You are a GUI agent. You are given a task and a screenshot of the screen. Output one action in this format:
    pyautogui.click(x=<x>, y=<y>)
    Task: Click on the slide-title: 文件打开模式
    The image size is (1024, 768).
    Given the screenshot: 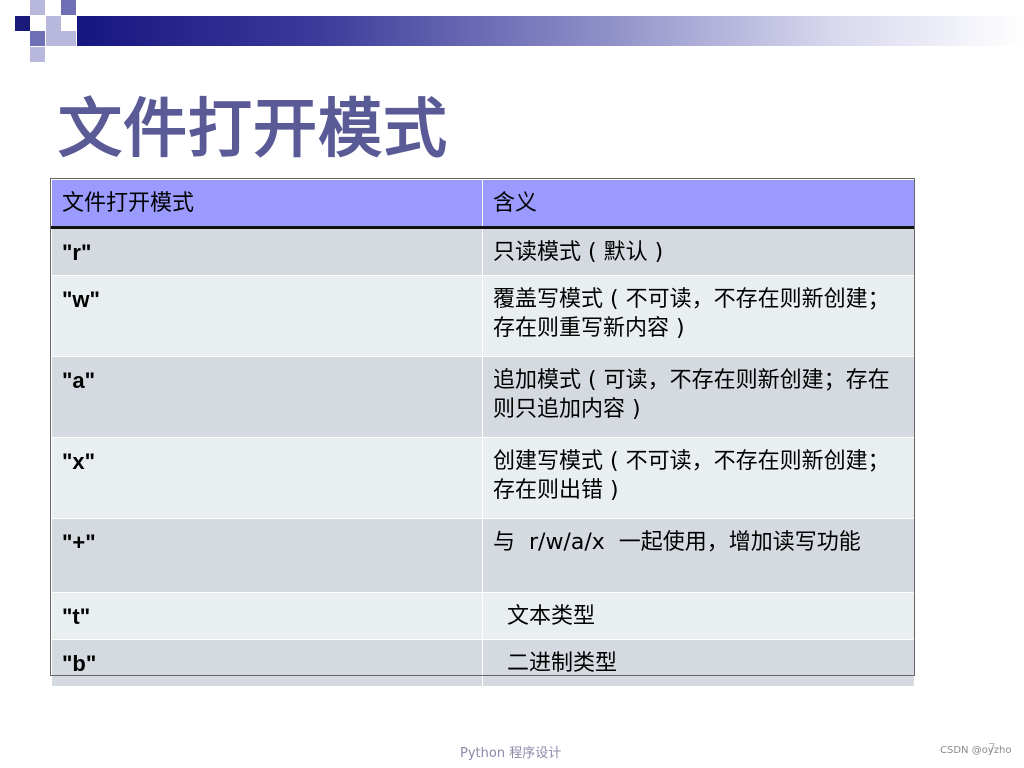 What is the action you would take?
    pyautogui.click(x=253, y=130)
    